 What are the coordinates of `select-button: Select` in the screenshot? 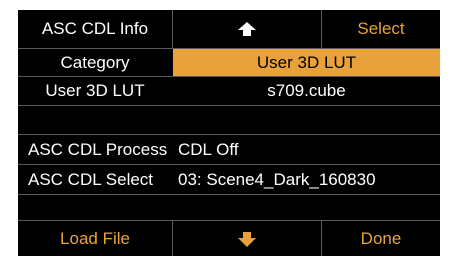 It's located at (381, 29).